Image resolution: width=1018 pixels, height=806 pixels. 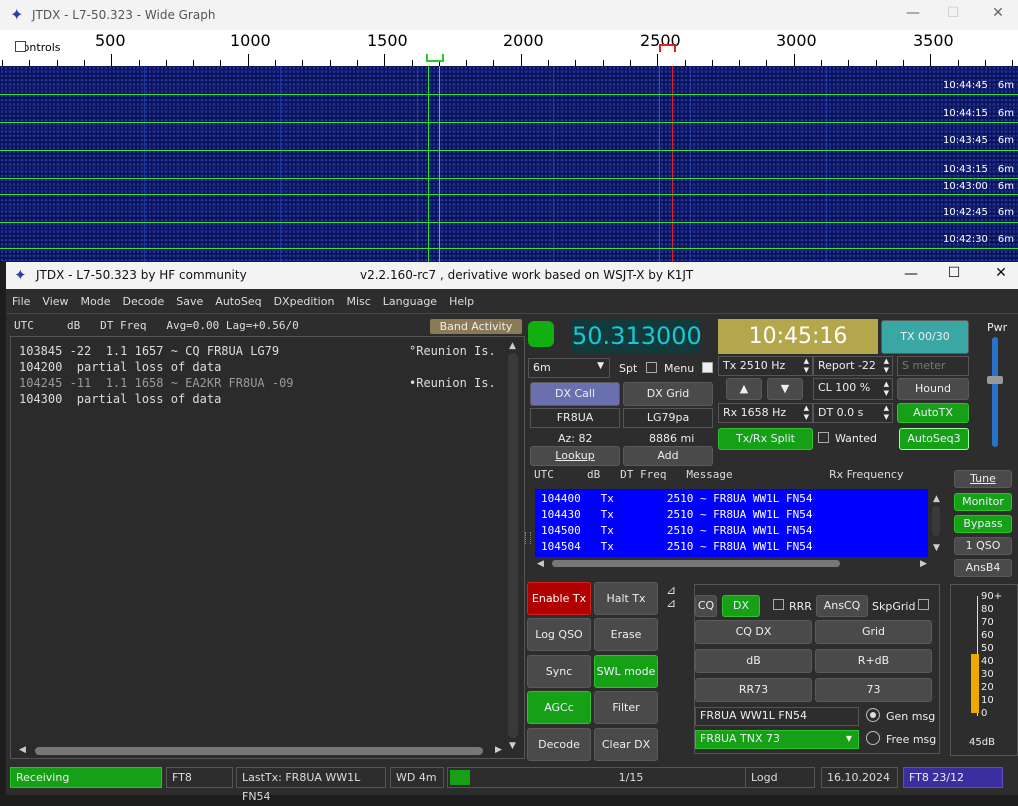 I want to click on decode-line: 104300 partial loss of data, so click(x=267, y=399).